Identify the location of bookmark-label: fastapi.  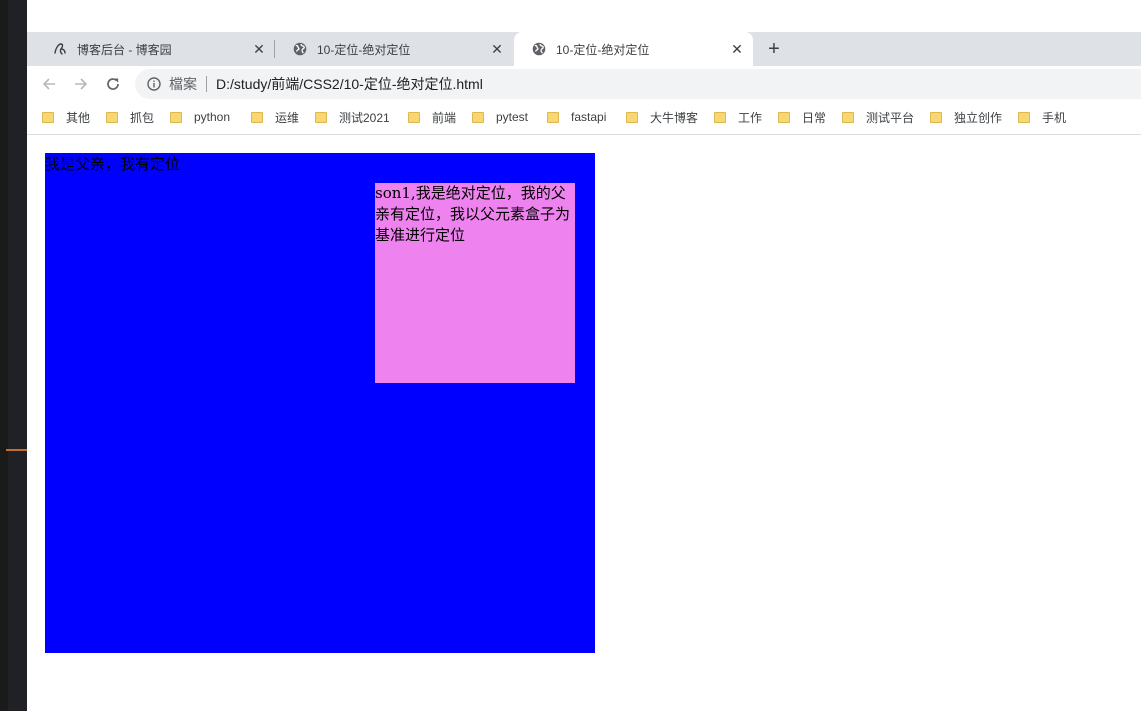
(589, 117).